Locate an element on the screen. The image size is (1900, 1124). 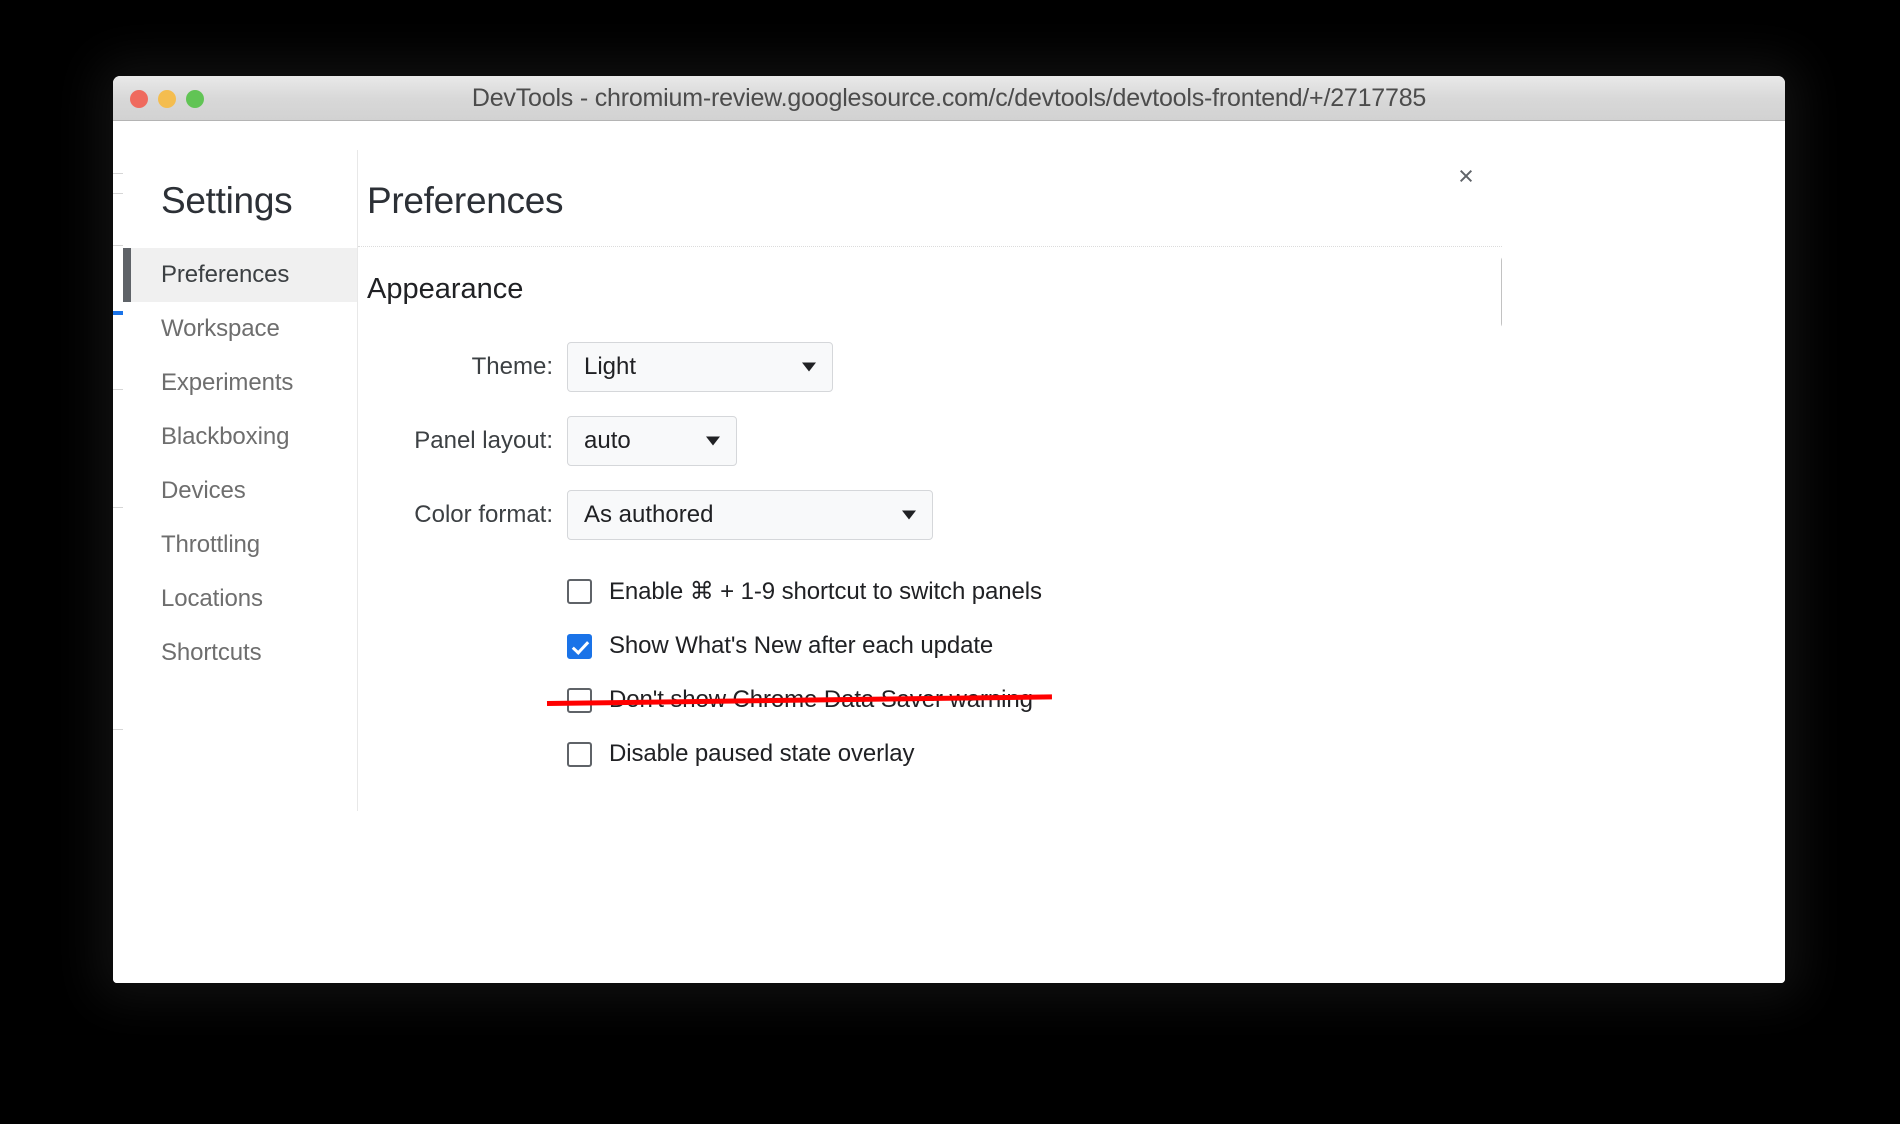
panel-layout-label: Panel layout: is located at coordinates (483, 440).